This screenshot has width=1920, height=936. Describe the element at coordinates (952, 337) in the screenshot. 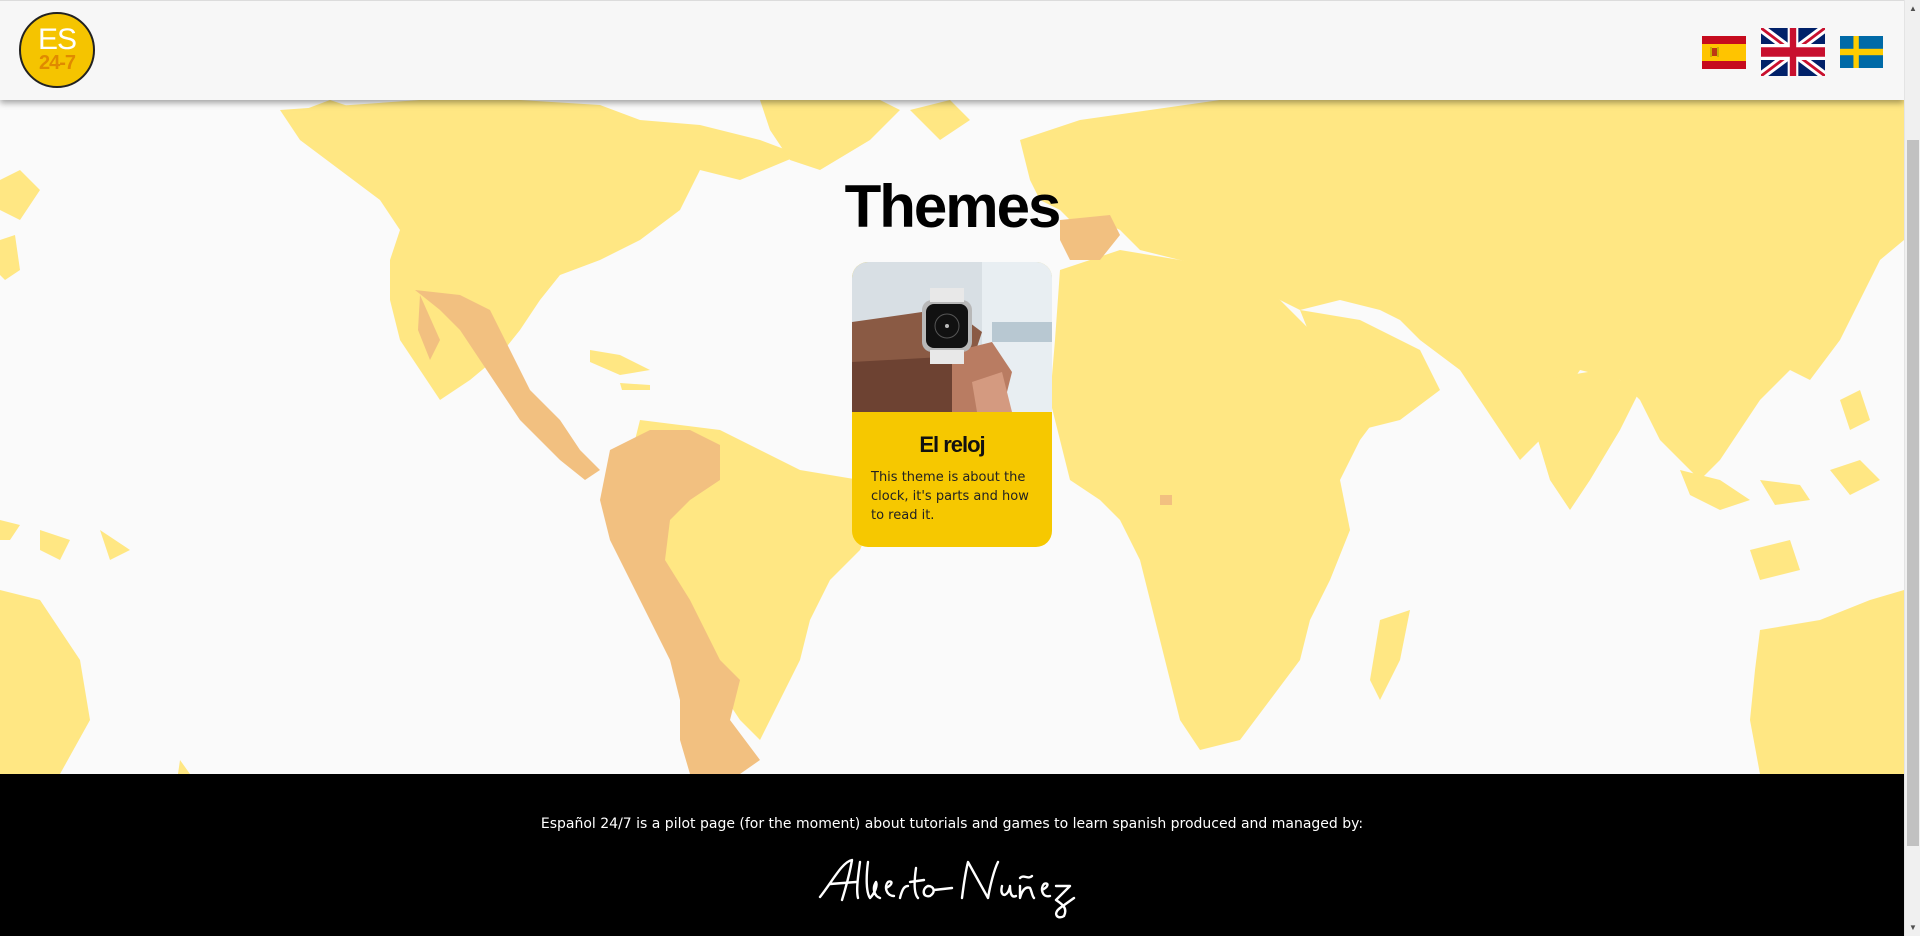

I see `smartwatch-photo` at that location.